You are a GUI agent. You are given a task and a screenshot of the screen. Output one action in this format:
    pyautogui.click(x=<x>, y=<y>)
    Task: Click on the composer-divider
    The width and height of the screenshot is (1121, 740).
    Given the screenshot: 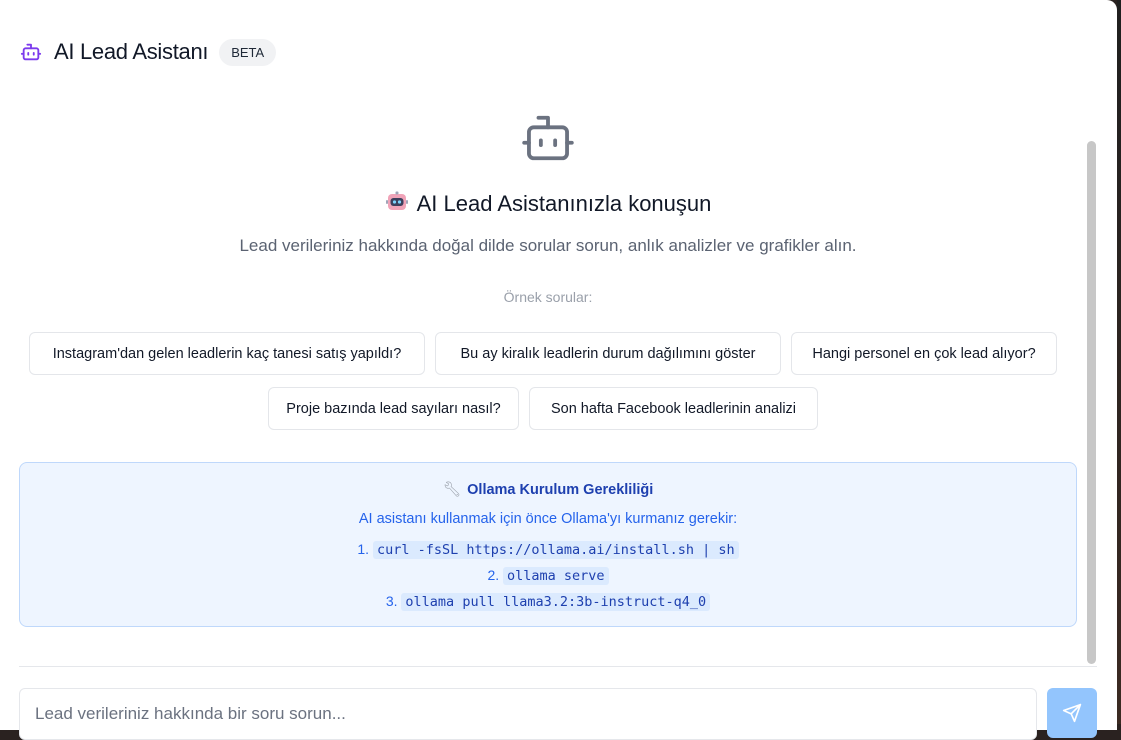 What is the action you would take?
    pyautogui.click(x=558, y=666)
    